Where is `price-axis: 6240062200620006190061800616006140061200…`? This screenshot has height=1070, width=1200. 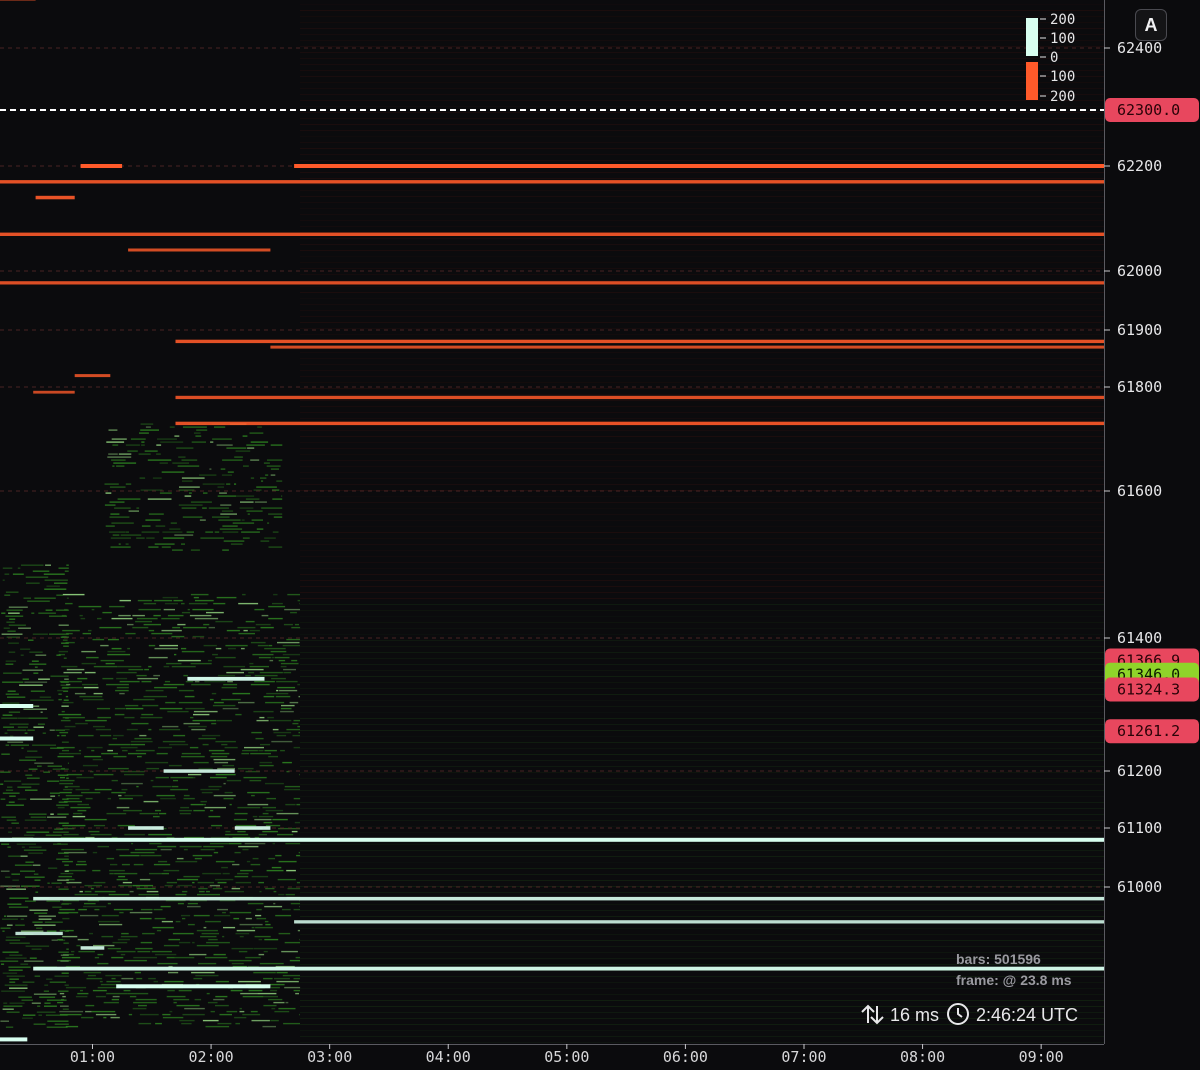
price-axis: 6240062200620006190061800616006140061200… is located at coordinates (1133, 522).